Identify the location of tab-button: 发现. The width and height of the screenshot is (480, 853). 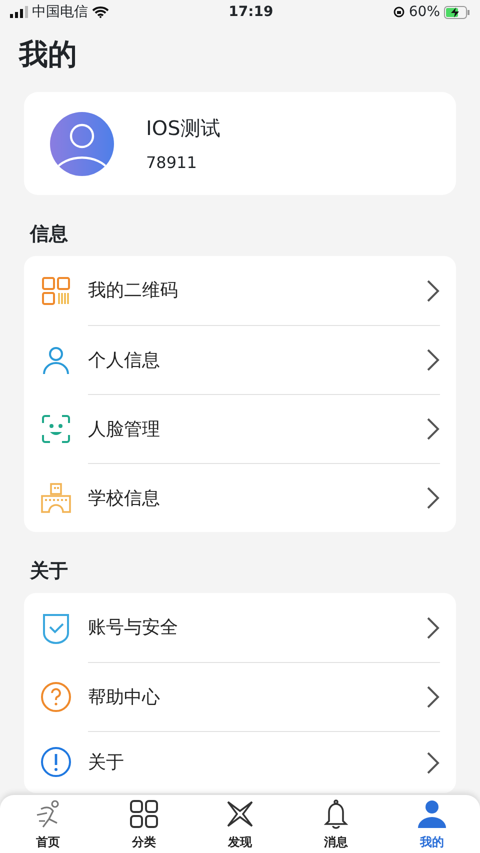
(240, 824).